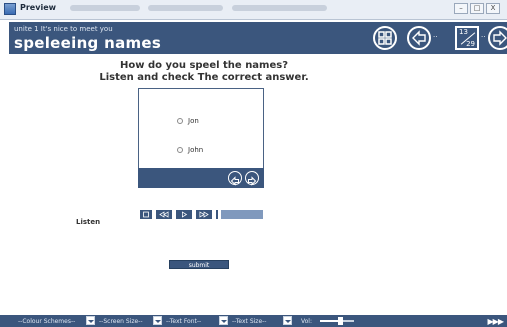  Describe the element at coordinates (157, 320) in the screenshot. I see `screen-size-dropdown` at that location.